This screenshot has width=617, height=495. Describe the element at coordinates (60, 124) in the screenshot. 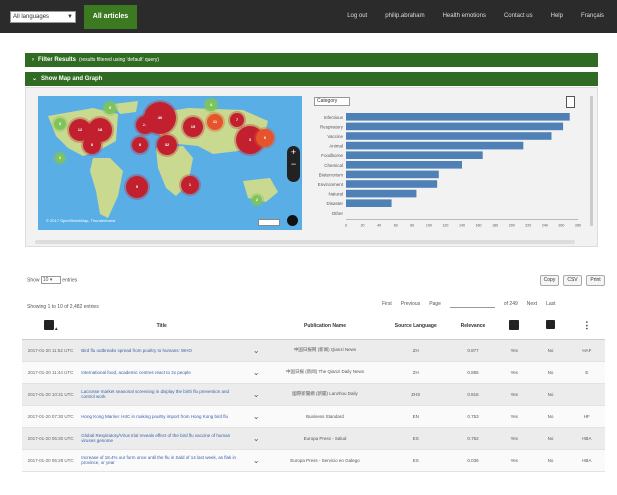

I see `map-cluster-marker: 3` at that location.